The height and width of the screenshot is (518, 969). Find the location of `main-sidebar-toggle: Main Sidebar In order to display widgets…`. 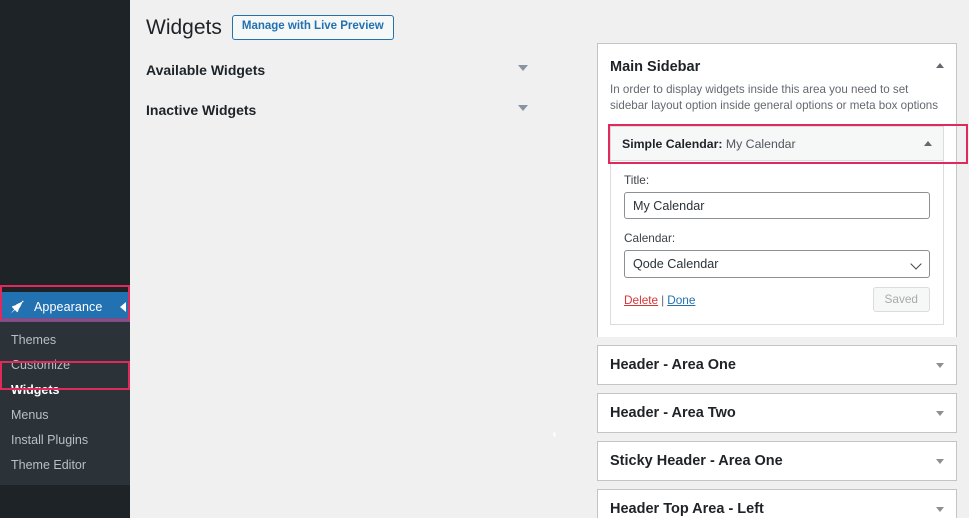

main-sidebar-toggle: Main Sidebar In order to display widgets… is located at coordinates (777, 85).